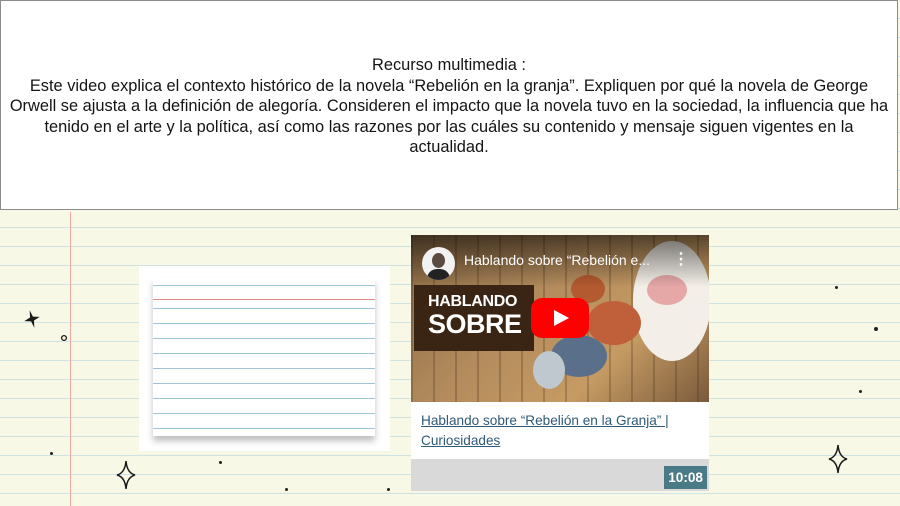 The width and height of the screenshot is (900, 506). I want to click on play-button, so click(560, 318).